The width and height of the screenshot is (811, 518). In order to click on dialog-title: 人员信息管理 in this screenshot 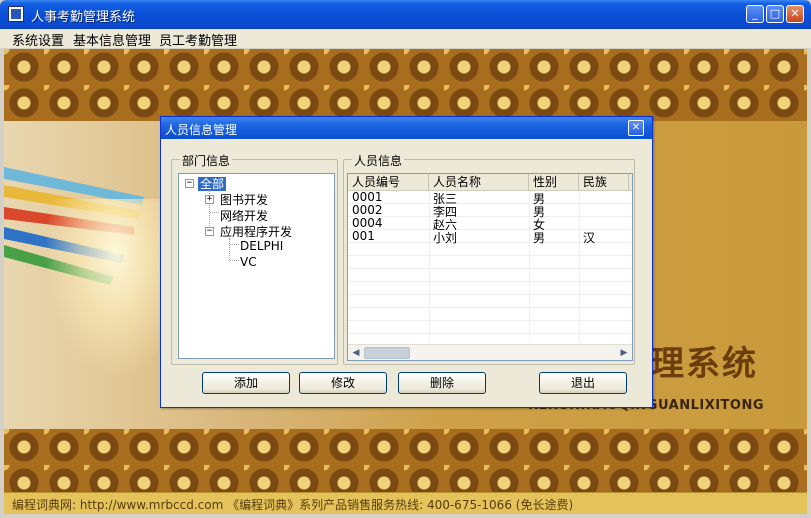, I will do `click(201, 130)`.